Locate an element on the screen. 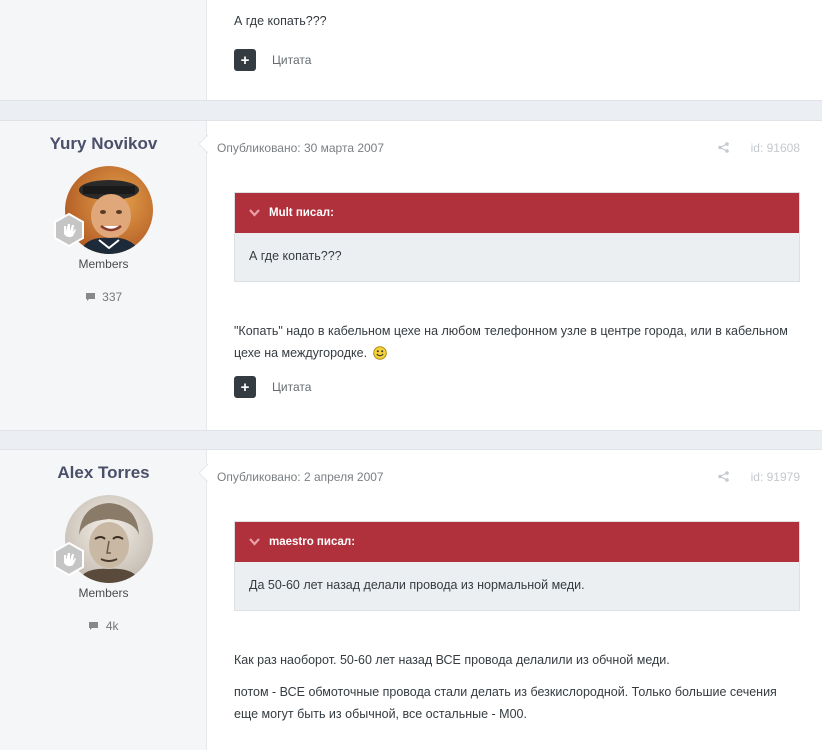 The height and width of the screenshot is (750, 822). quote-body: А где копать??? is located at coordinates (295, 256).